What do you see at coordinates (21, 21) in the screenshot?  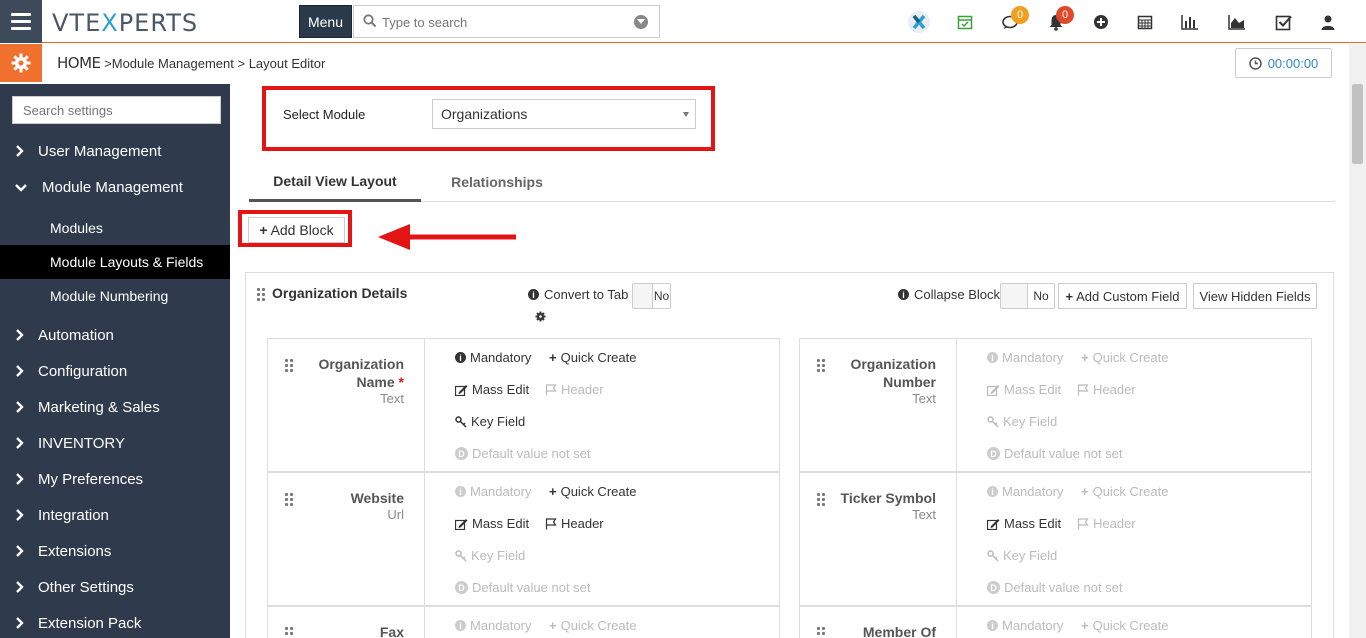 I see `hamburger-menu-icon` at bounding box center [21, 21].